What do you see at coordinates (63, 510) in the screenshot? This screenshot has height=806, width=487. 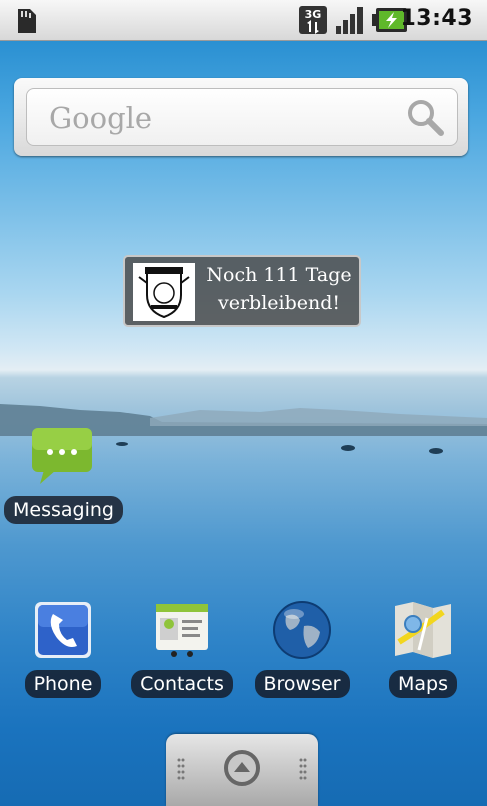 I see `messaging-label: Messaging` at bounding box center [63, 510].